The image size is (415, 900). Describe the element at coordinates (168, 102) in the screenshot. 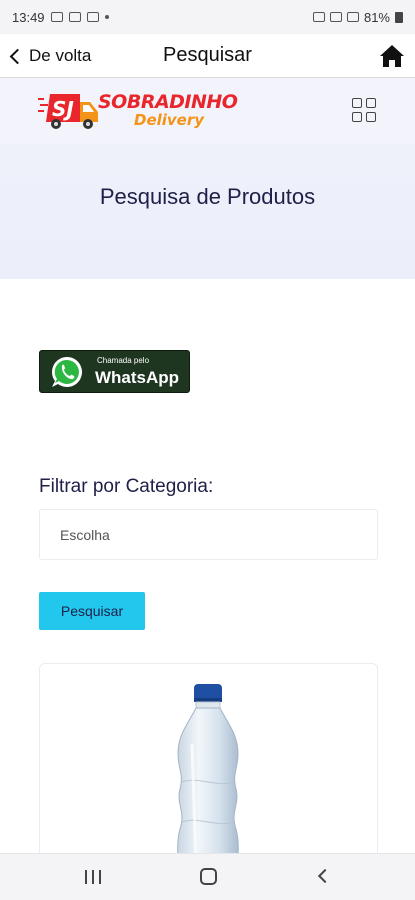

I see `logo-line1: SOBRADINHO` at that location.